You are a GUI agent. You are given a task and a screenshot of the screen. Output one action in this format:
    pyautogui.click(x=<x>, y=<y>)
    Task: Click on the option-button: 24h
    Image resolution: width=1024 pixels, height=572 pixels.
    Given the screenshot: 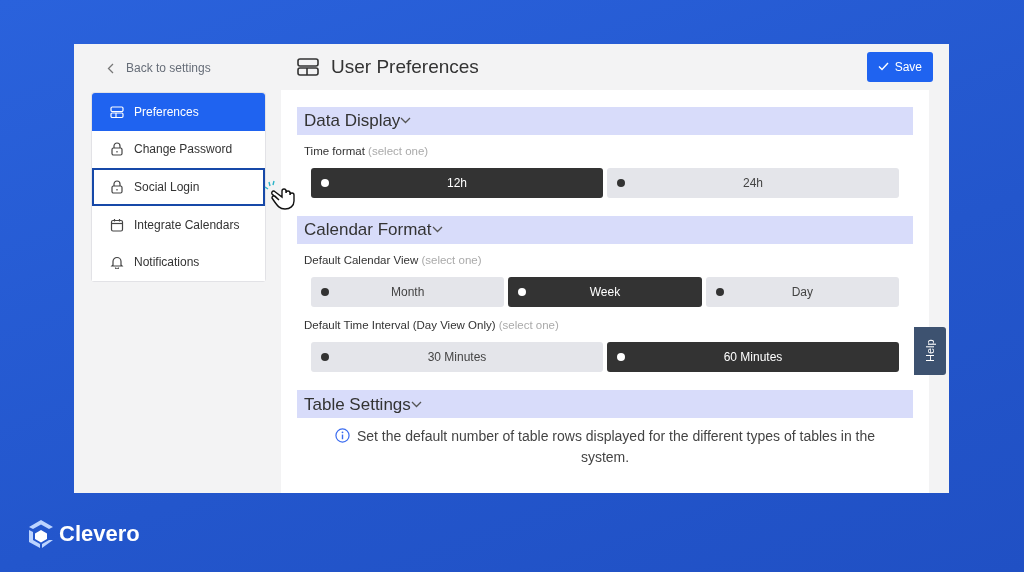 What is the action you would take?
    pyautogui.click(x=753, y=182)
    